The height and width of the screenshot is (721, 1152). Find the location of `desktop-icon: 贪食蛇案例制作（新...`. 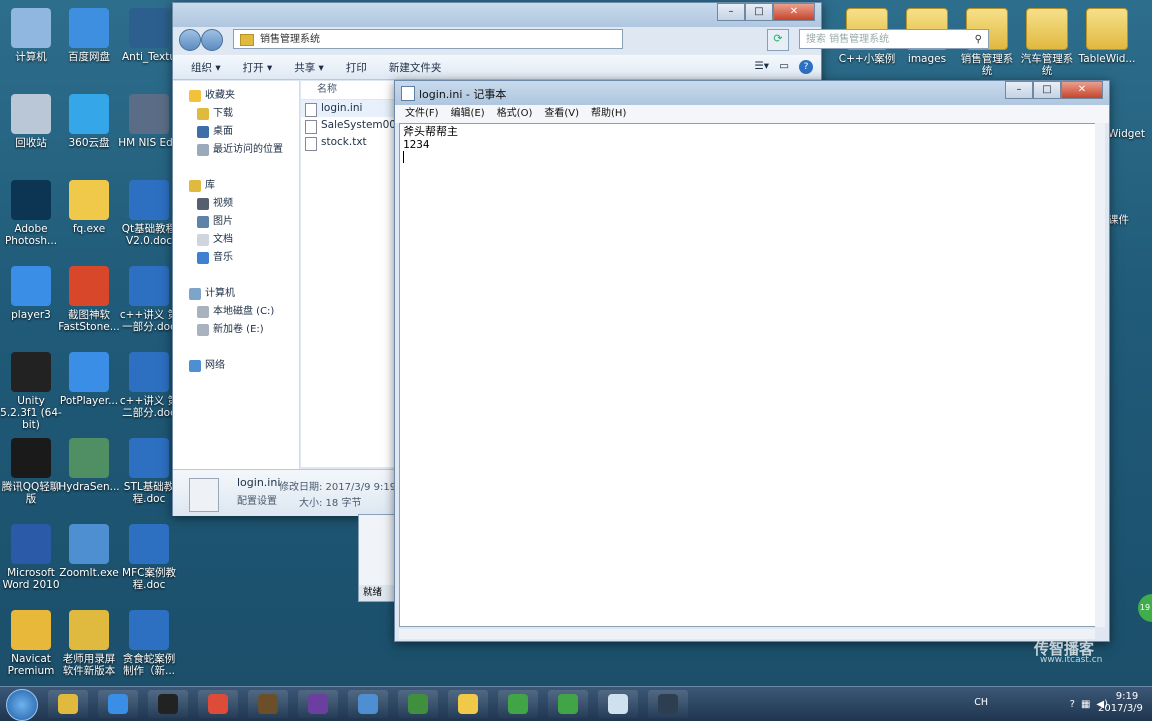

desktop-icon: 贪食蛇案例制作（新... is located at coordinates (149, 643).